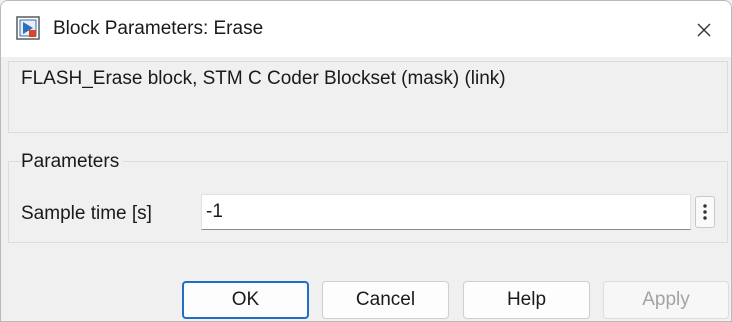 Image resolution: width=732 pixels, height=322 pixels. I want to click on help-button: Help, so click(526, 300).